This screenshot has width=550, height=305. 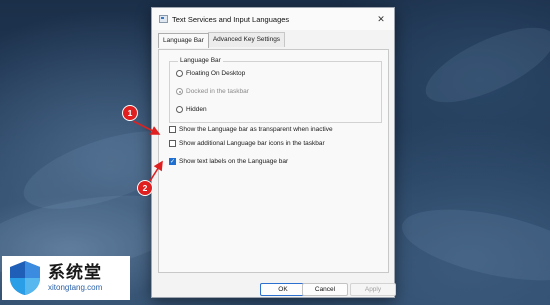 I want to click on site-logo: 系统堂 xitongtang.com, so click(x=66, y=278).